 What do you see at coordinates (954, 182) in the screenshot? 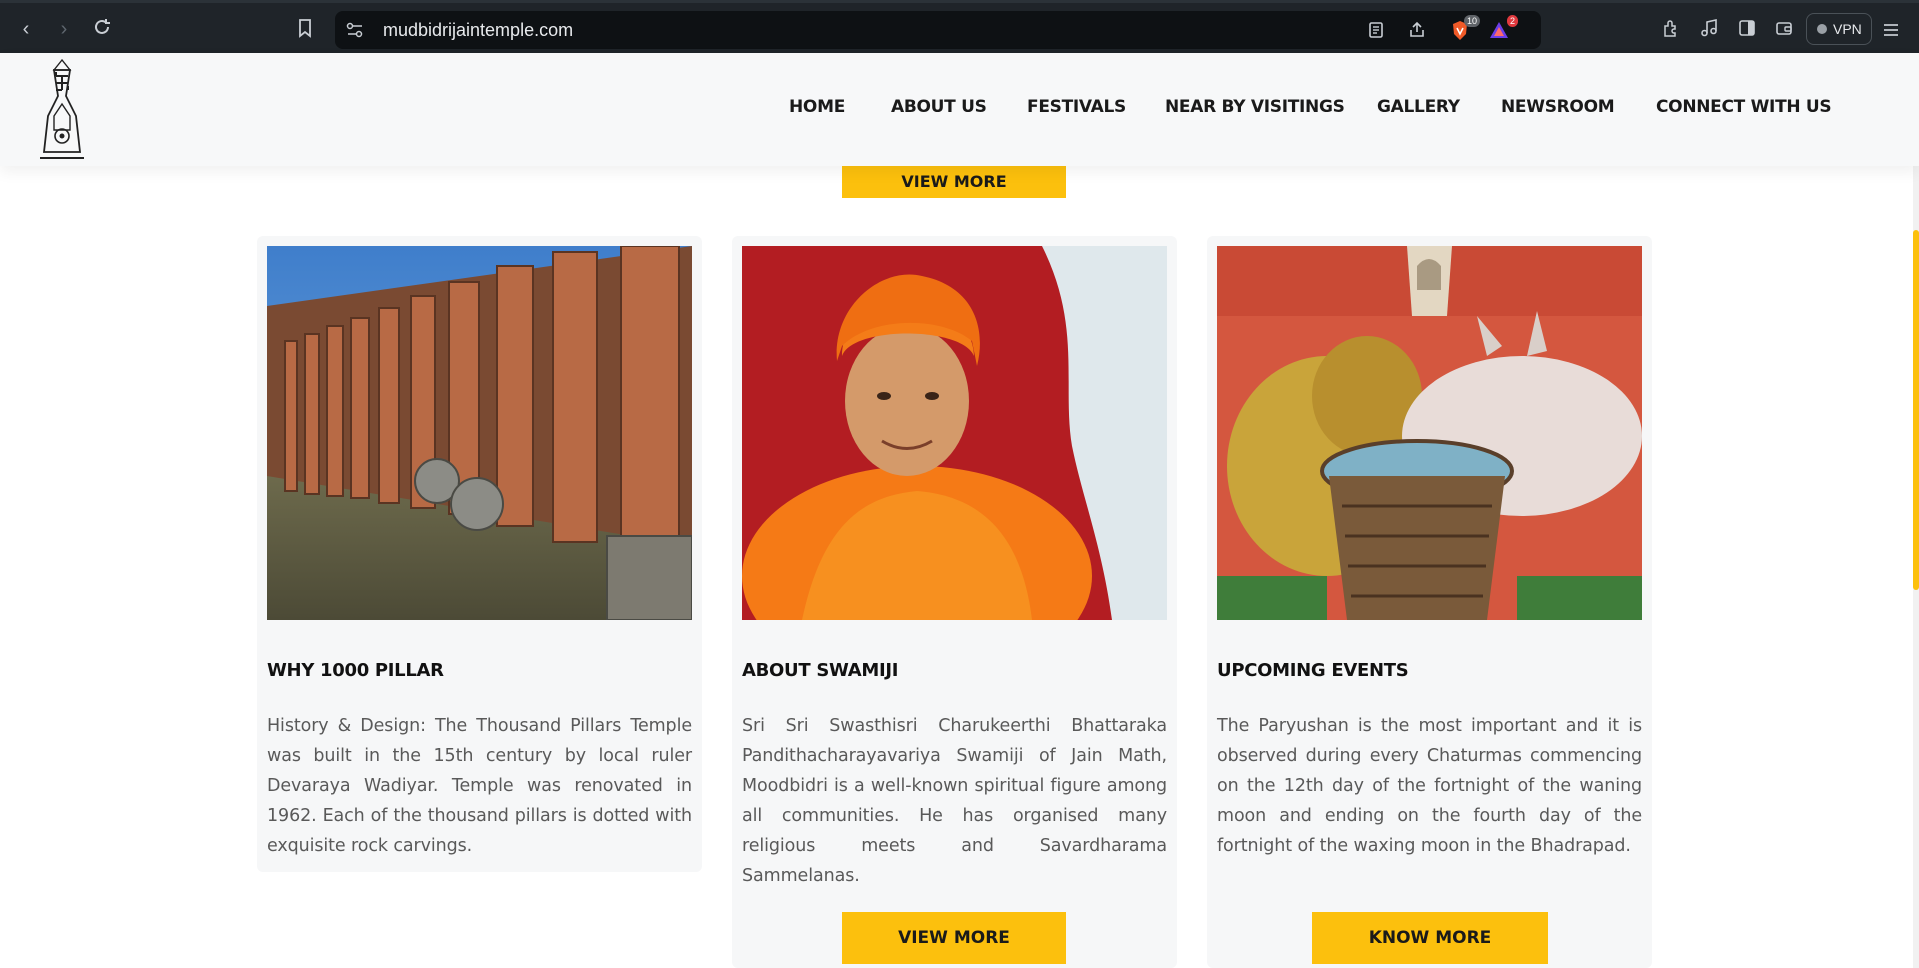
I see `view-more-button-top: VIEW MORE` at bounding box center [954, 182].